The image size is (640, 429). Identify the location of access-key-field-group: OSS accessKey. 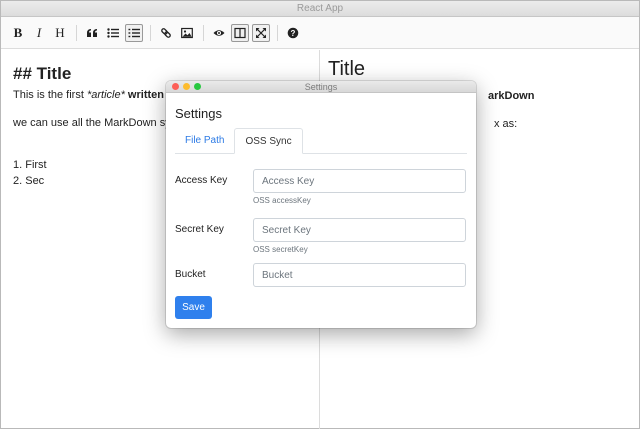
(360, 187).